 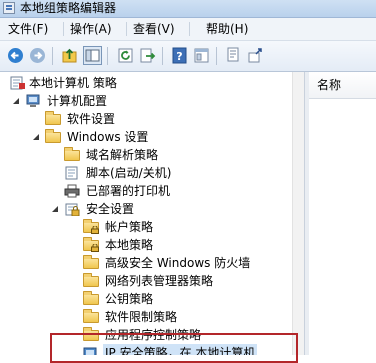 I want to click on tree-item-deployed-printers: 已部署的打印机, so click(x=145, y=191).